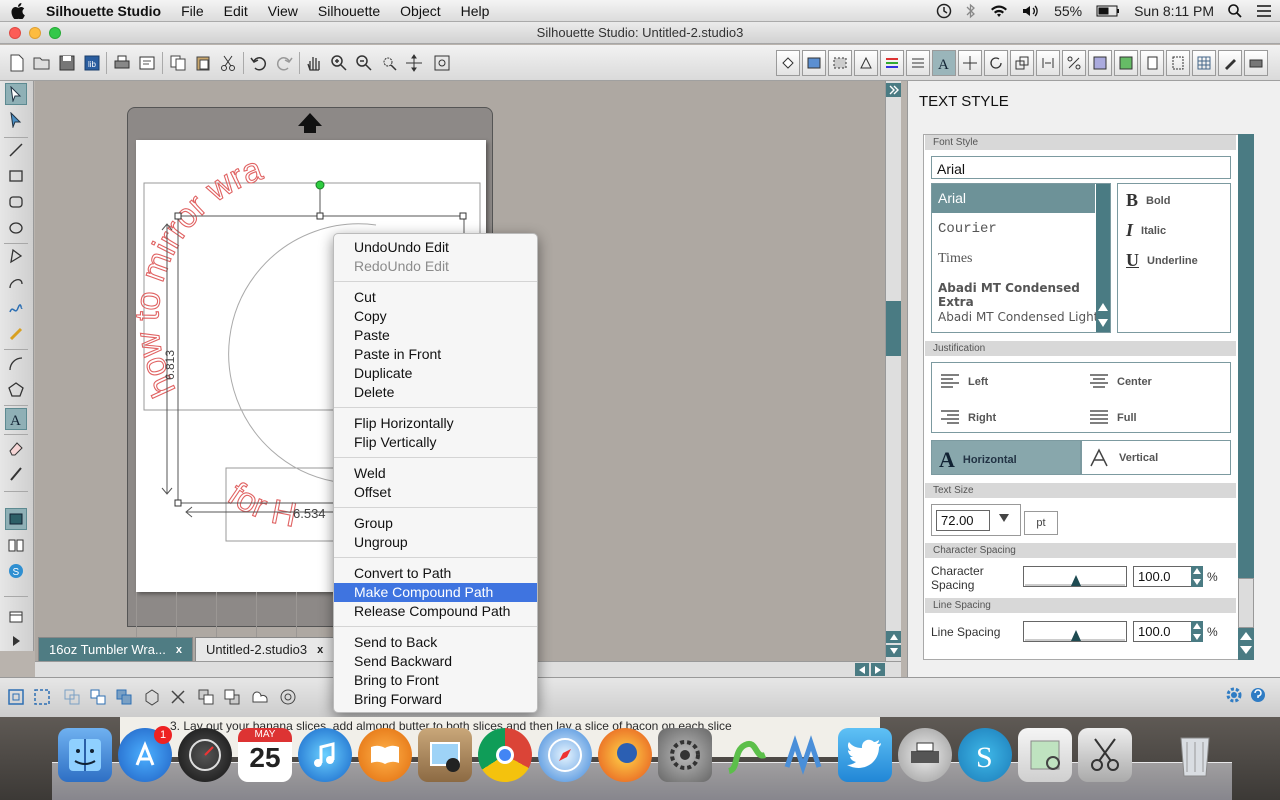 This screenshot has height=800, width=1280. I want to click on safari-dock-icon, so click(565, 755).